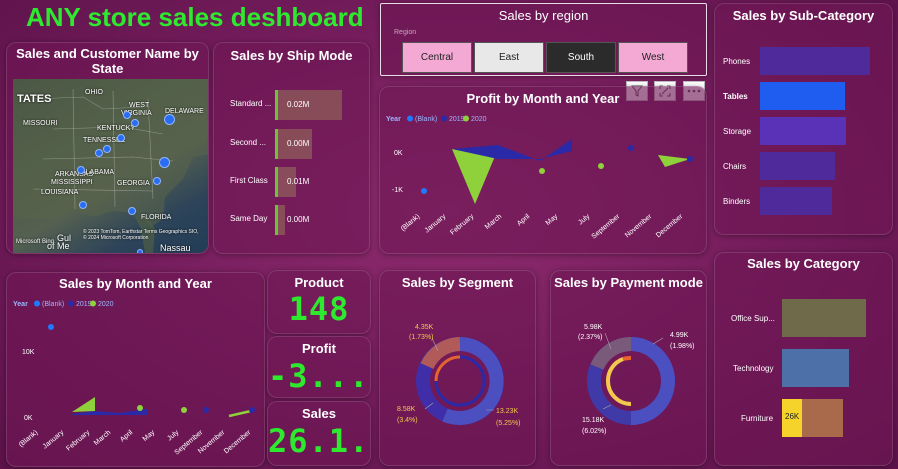 This screenshot has height=469, width=898. I want to click on map-label: Nassau, so click(175, 248).